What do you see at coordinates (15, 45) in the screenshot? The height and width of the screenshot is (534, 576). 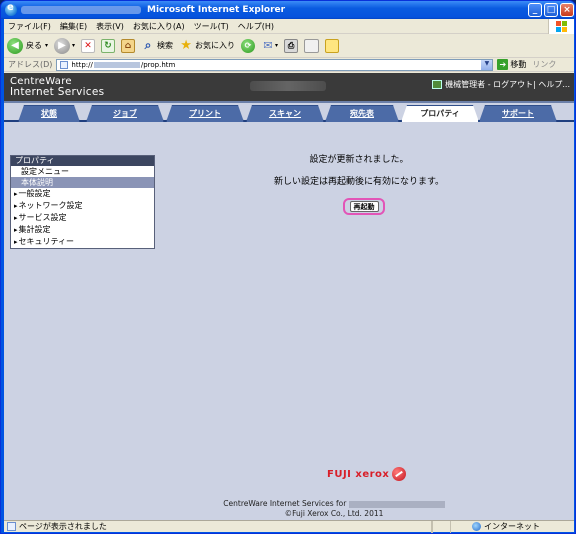 I see `back-arrow-icon: ◀` at bounding box center [15, 45].